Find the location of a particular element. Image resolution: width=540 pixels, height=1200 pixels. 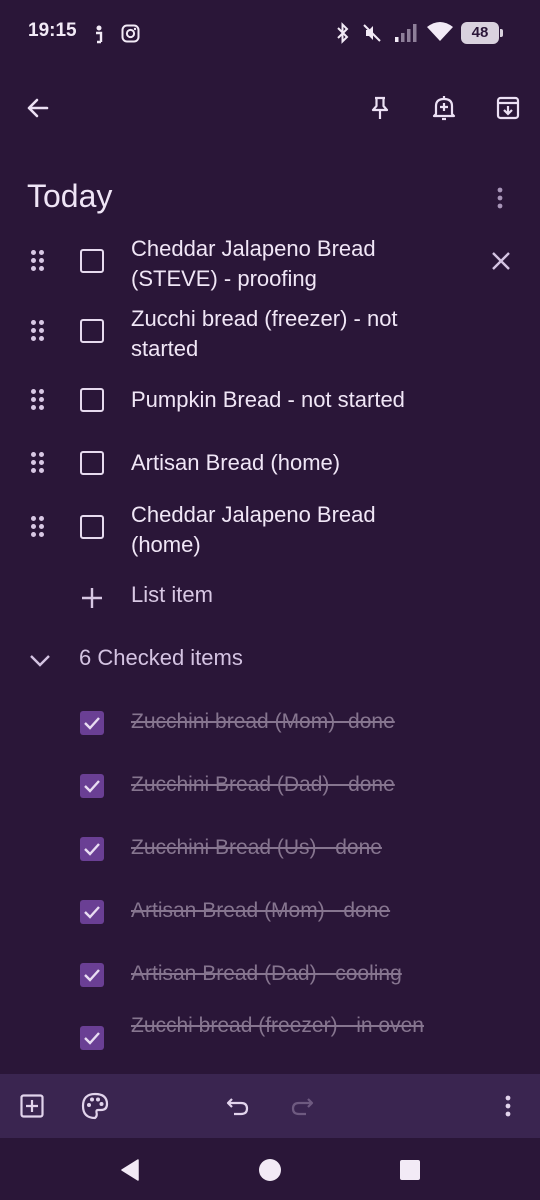

checked-item-text: Zucchi bread (freezer) - in oven is located at coordinates (281, 1026).